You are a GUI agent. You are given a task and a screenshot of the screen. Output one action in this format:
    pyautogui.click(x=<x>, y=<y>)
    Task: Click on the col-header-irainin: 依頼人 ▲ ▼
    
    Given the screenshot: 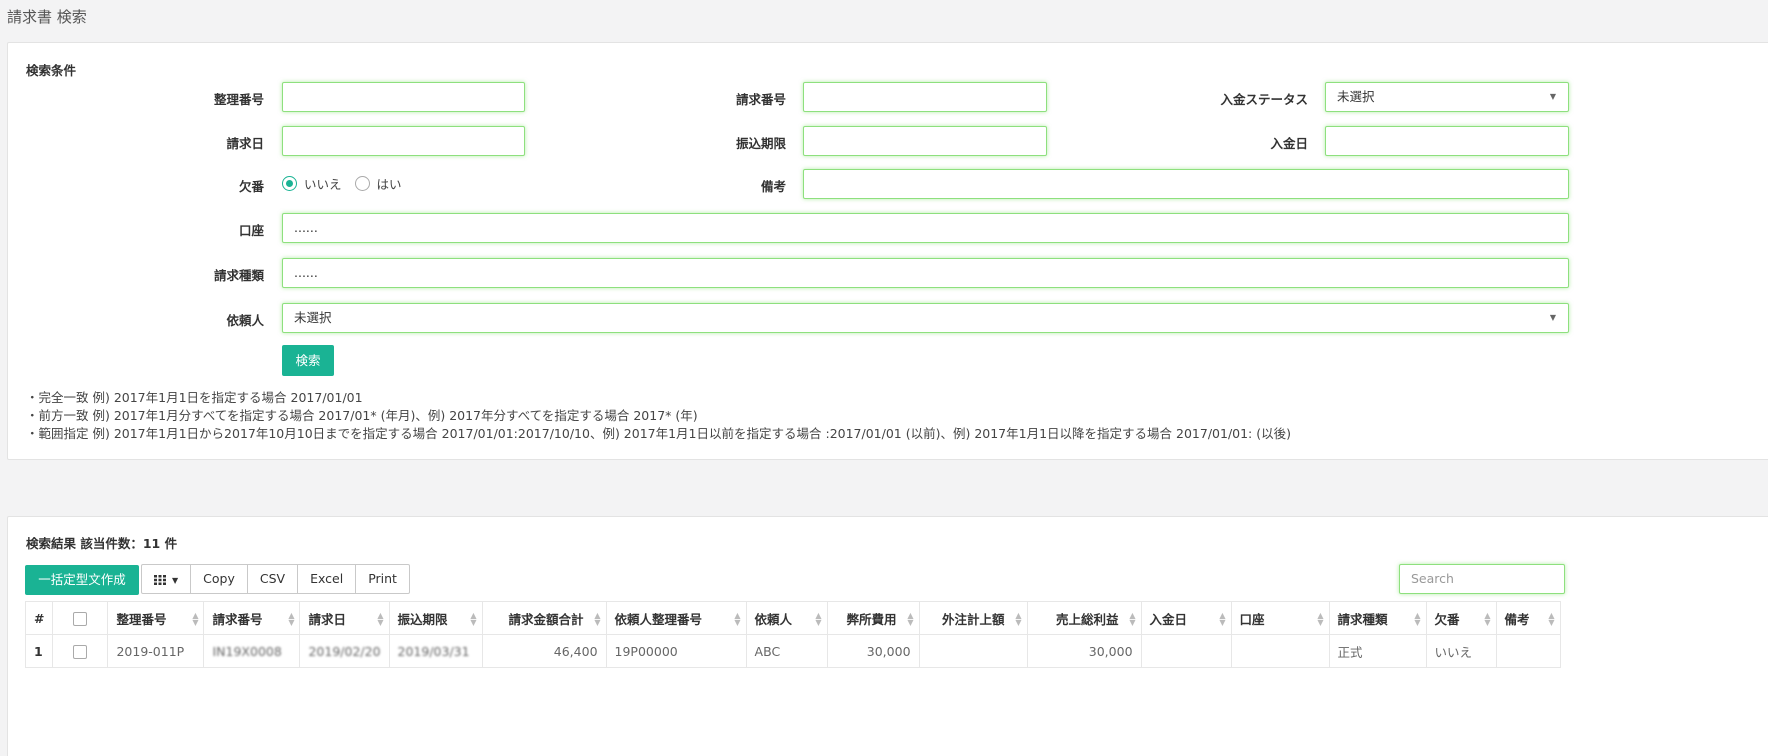 What is the action you would take?
    pyautogui.click(x=786, y=618)
    